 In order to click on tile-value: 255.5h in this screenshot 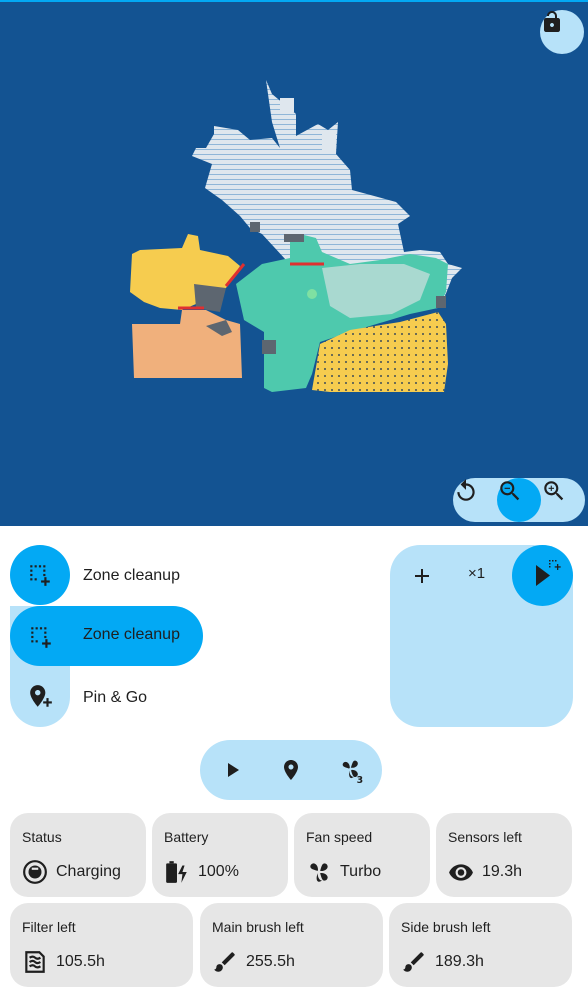, I will do `click(270, 961)`.